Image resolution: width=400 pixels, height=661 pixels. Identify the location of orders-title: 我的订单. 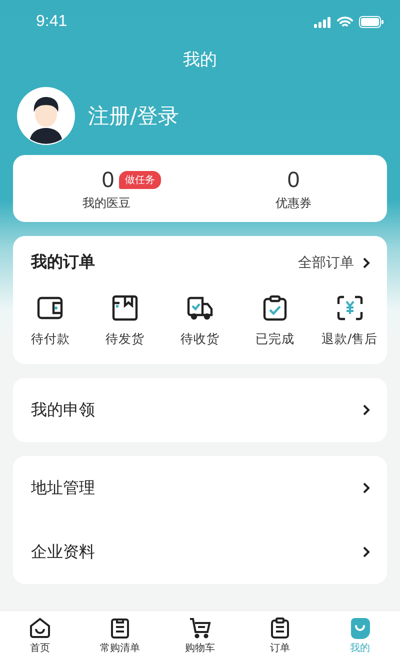
(63, 262).